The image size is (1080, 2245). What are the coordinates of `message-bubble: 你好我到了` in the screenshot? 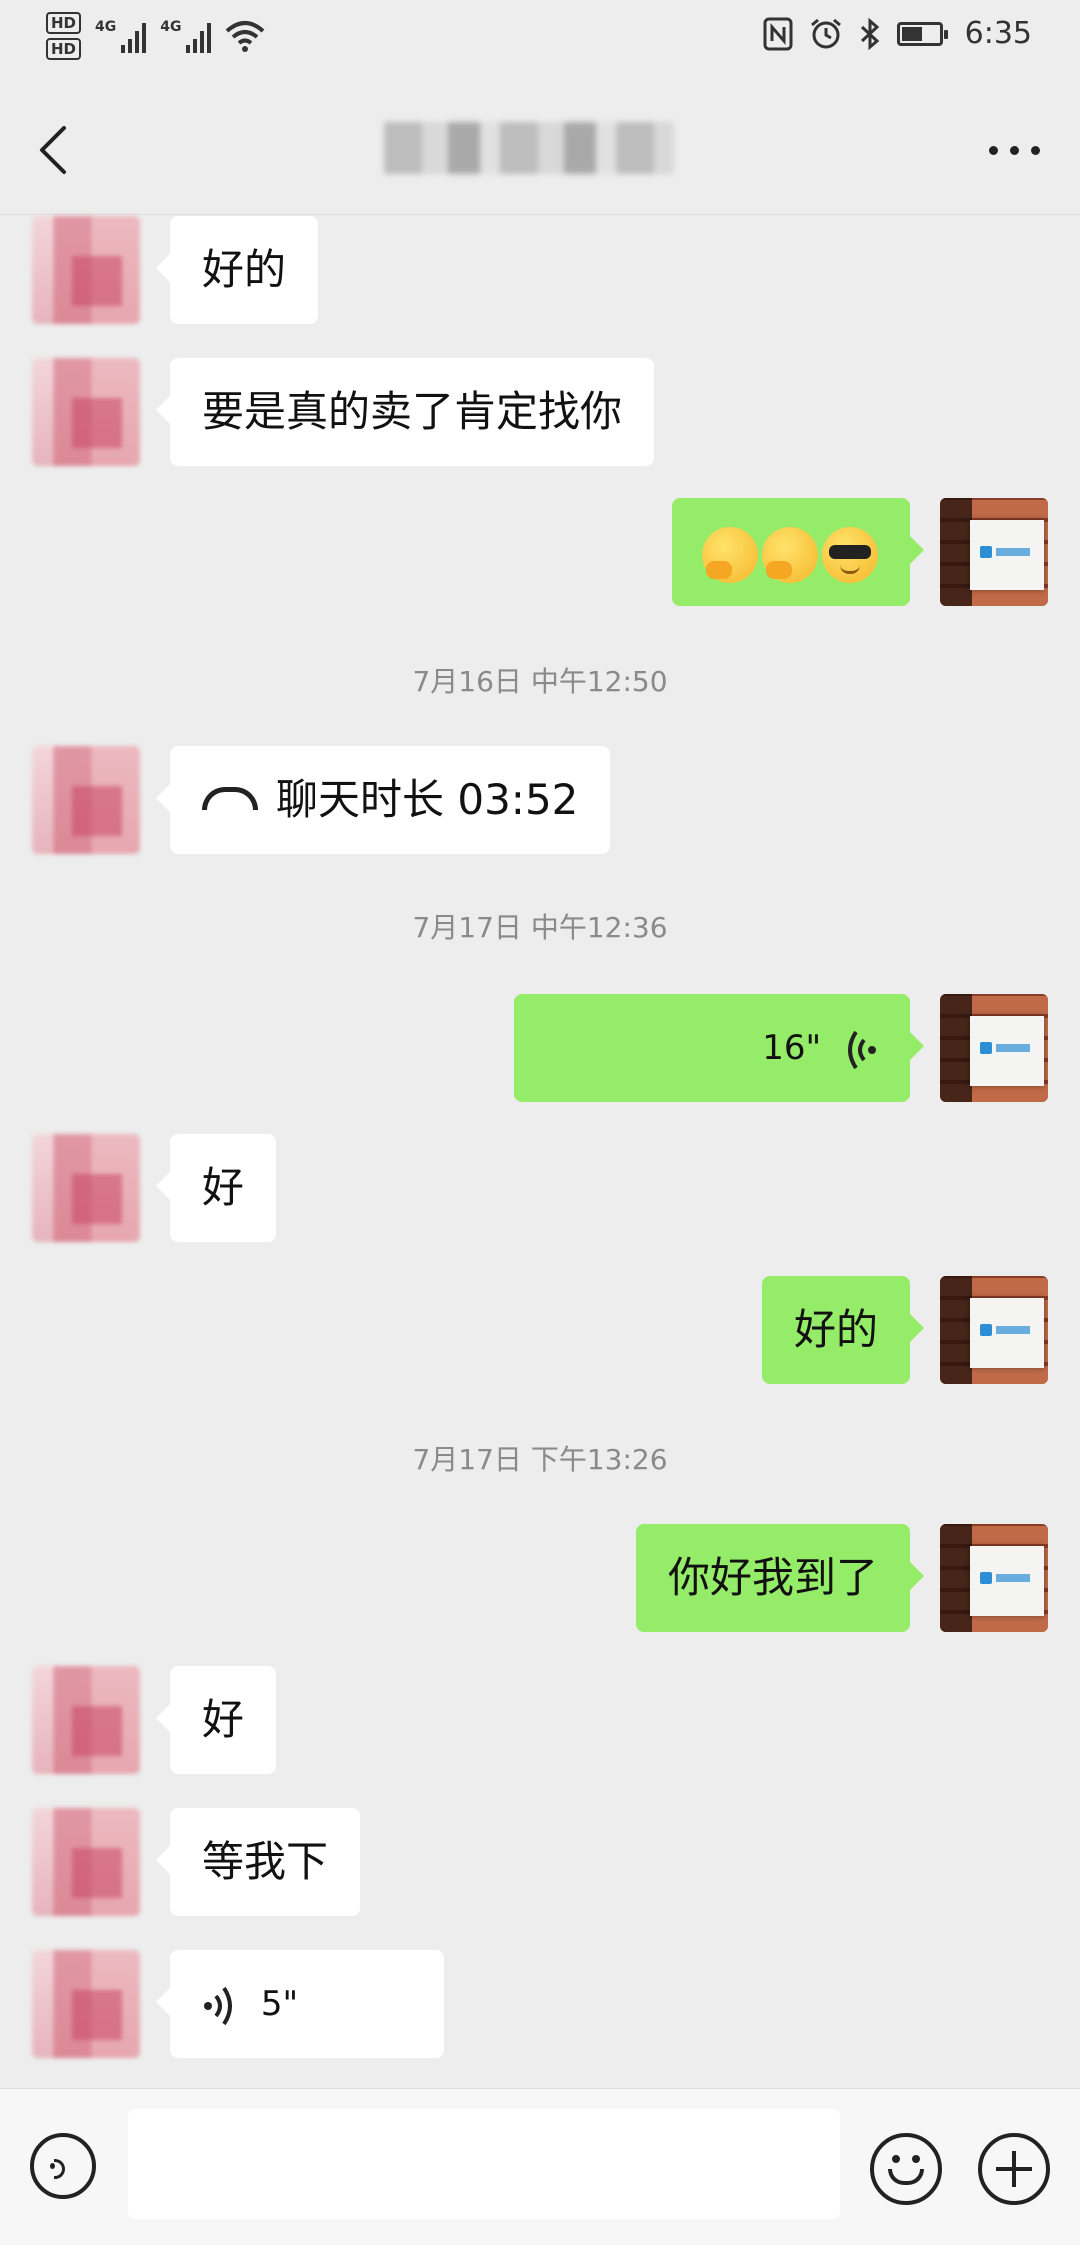 It's located at (780, 1578).